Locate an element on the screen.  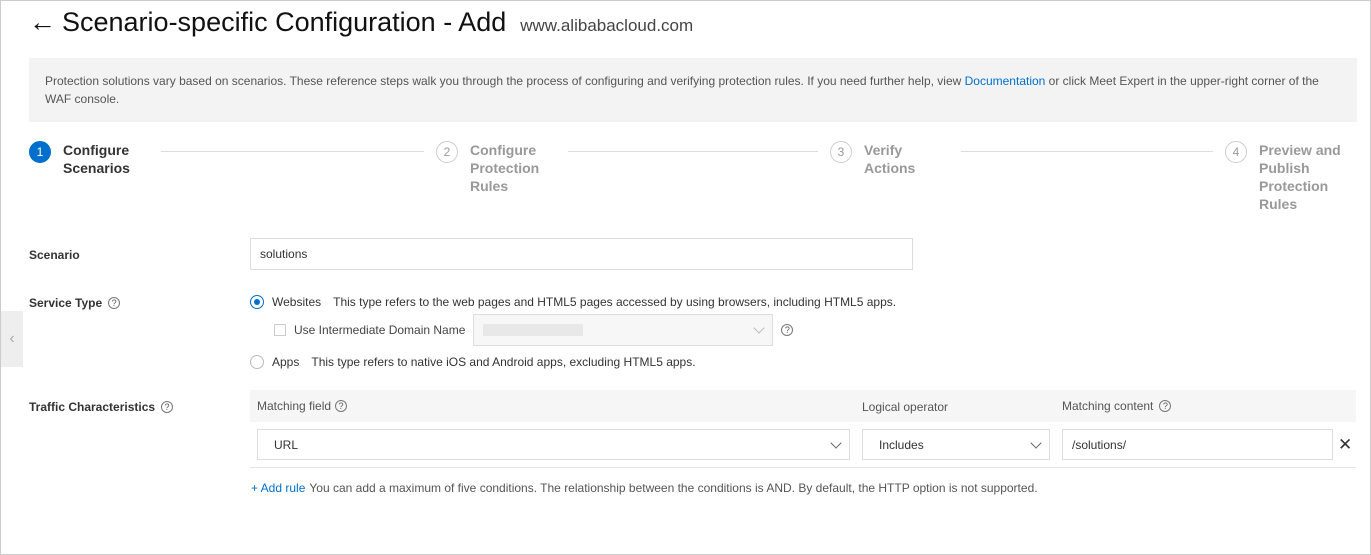
arrow-left-icon: ← is located at coordinates (42, 22).